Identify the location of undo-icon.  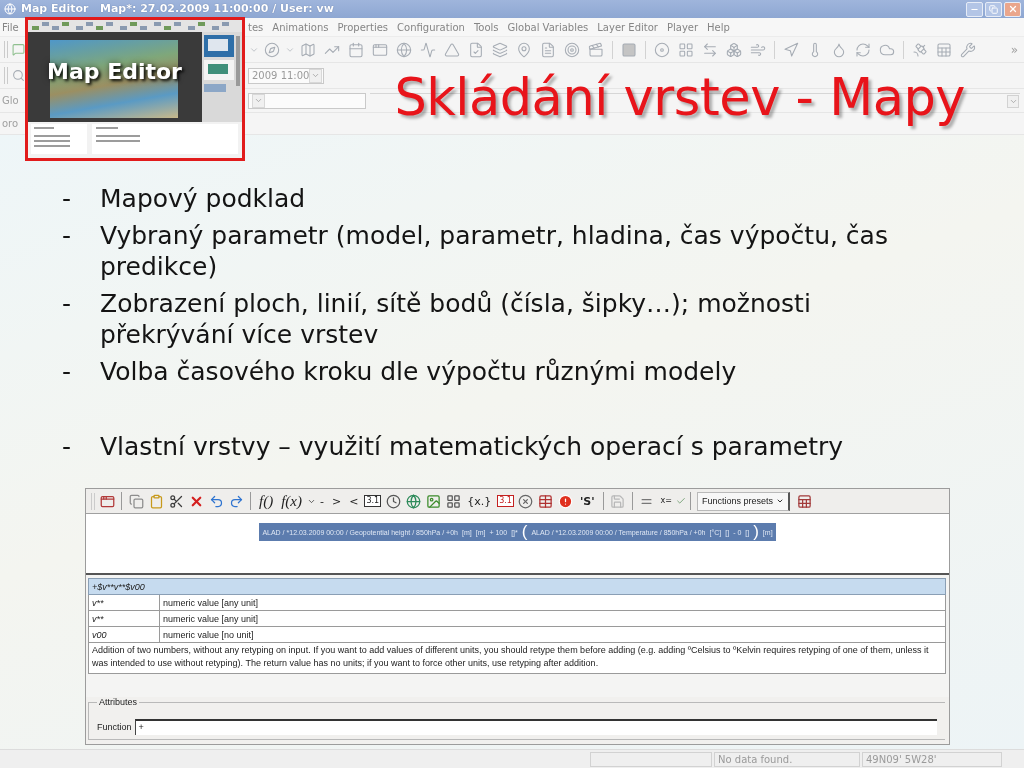
(216, 501).